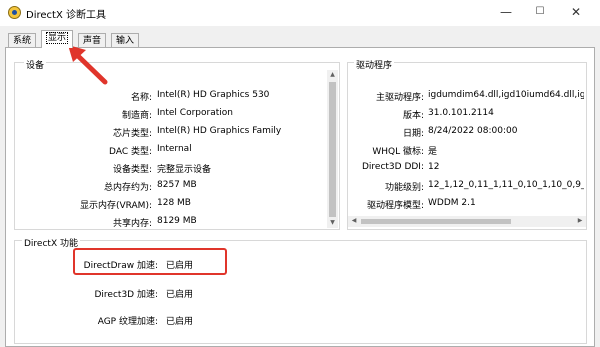  Describe the element at coordinates (127, 322) in the screenshot. I see `feature-label-agp-texture: AGP 纹理加速:` at that location.